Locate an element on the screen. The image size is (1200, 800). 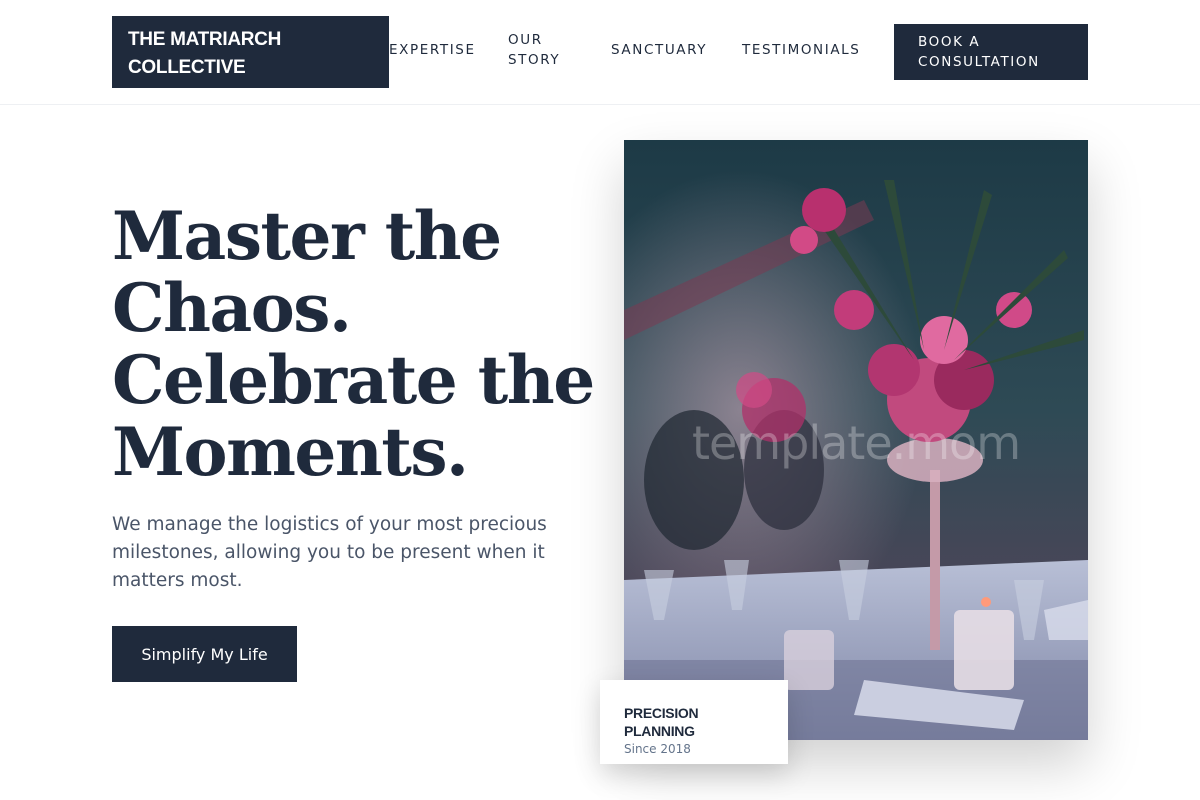
headline-line-3: Celebrate the is located at coordinates (353, 380).